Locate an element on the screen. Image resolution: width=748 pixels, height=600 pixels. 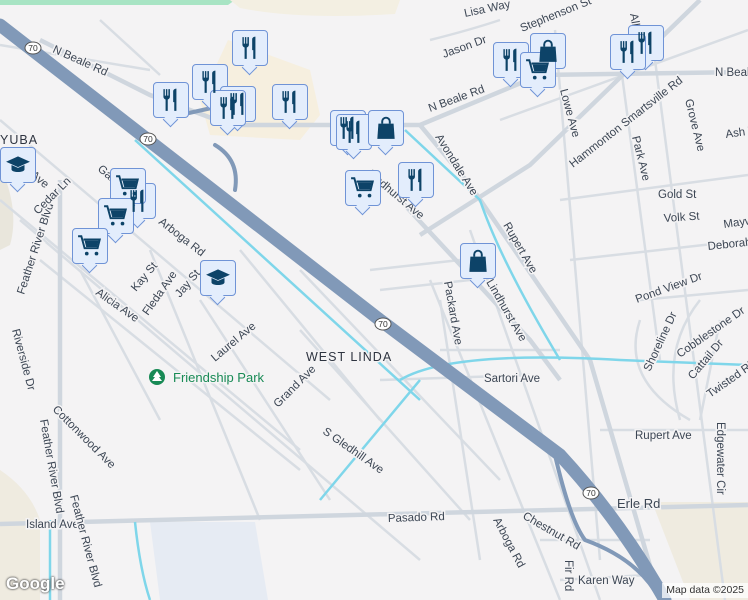
svg-text: Volk St is located at coordinates (681, 217).